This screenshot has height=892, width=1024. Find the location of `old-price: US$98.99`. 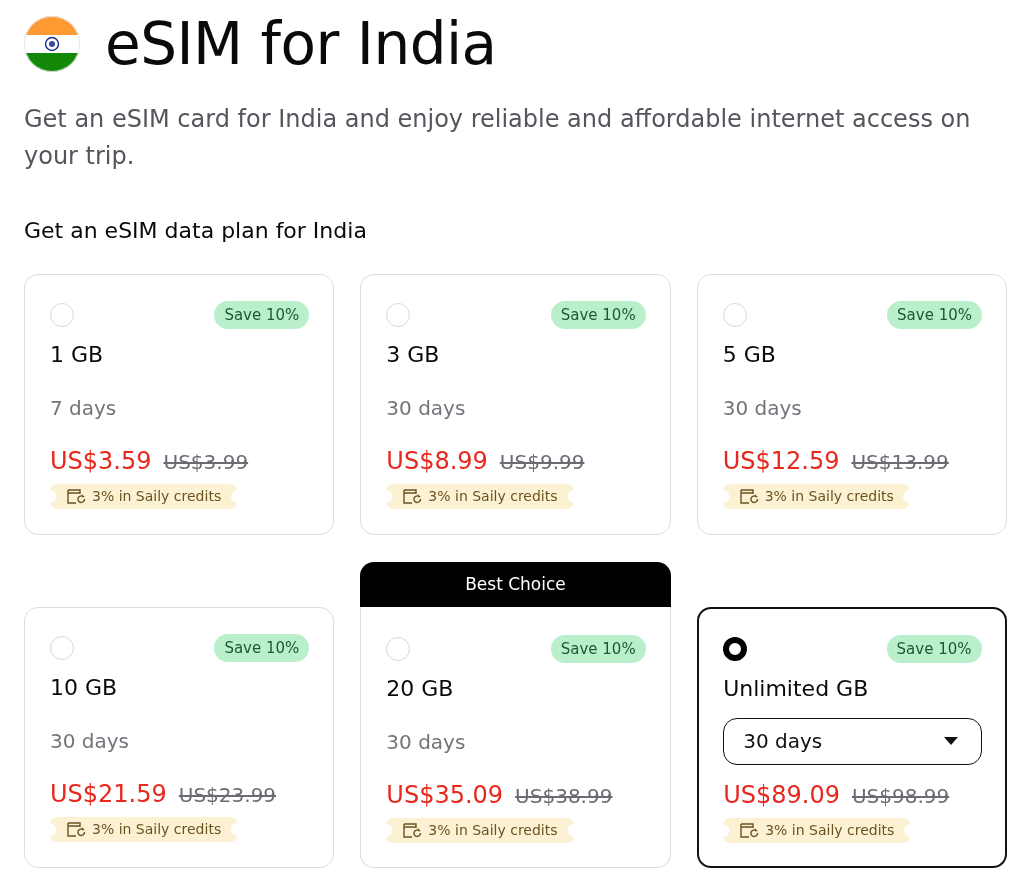

old-price: US$98.99 is located at coordinates (900, 796).